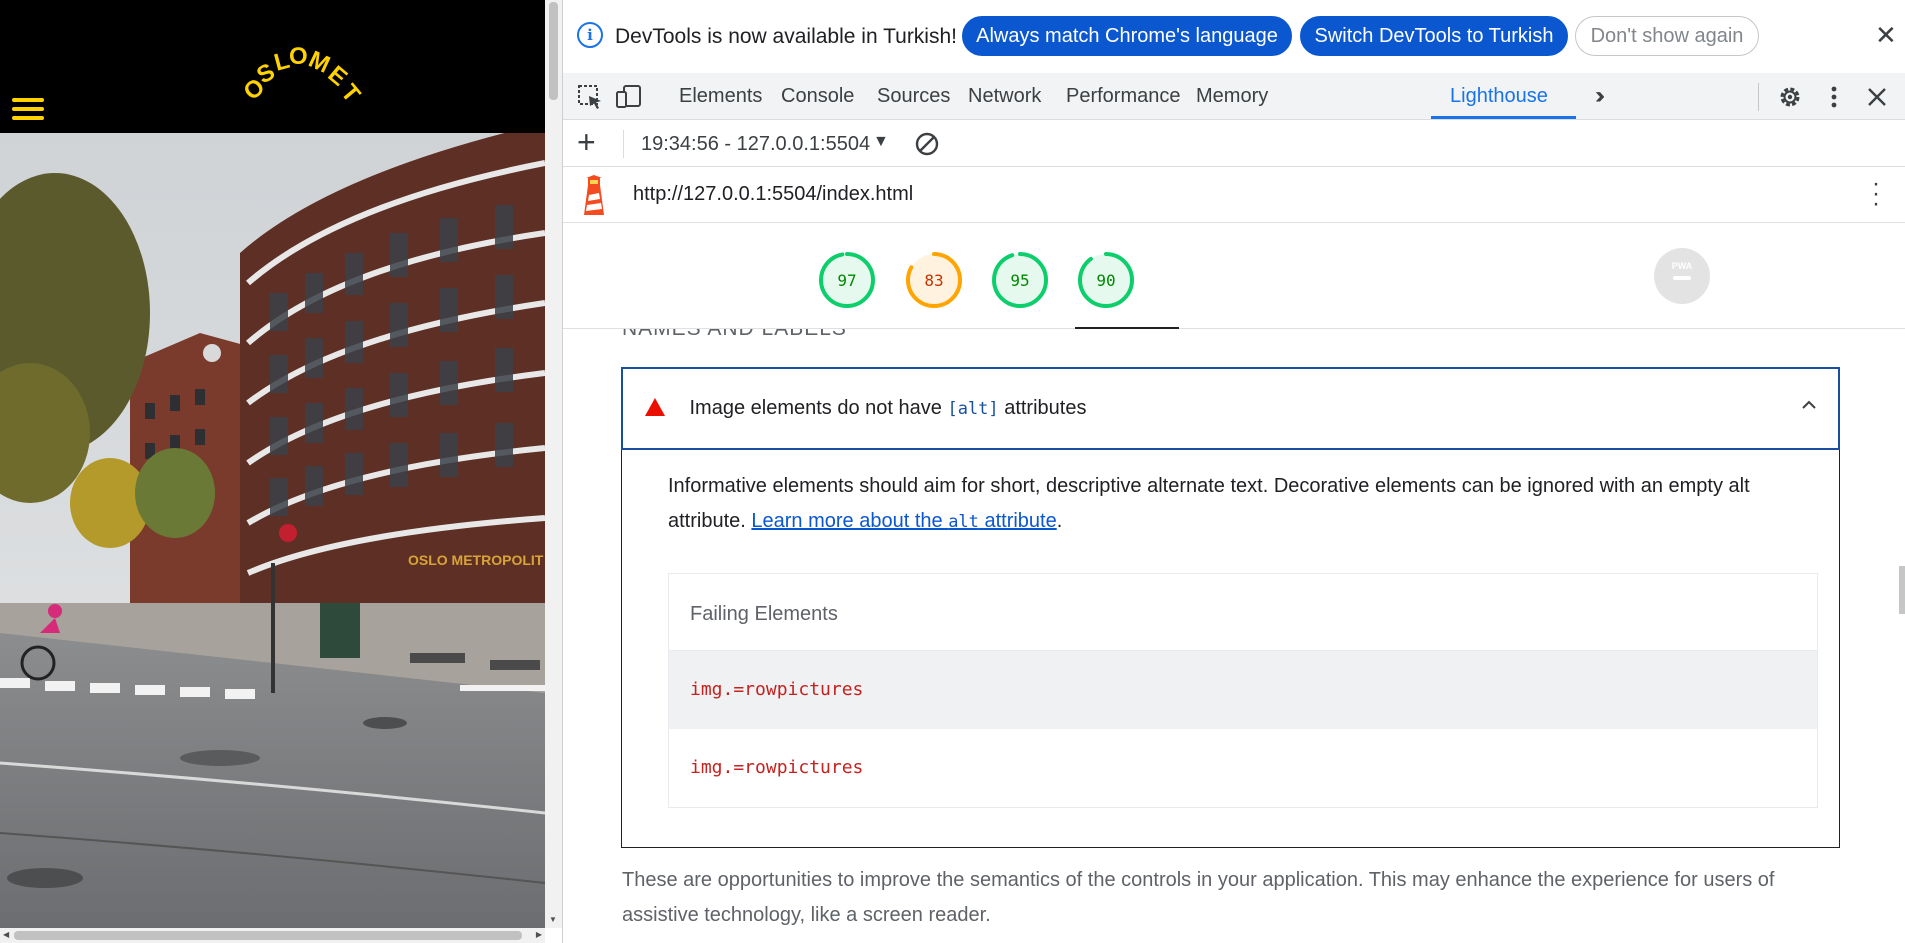  Describe the element at coordinates (1877, 97) in the screenshot. I see `close-devtools-icon` at that location.